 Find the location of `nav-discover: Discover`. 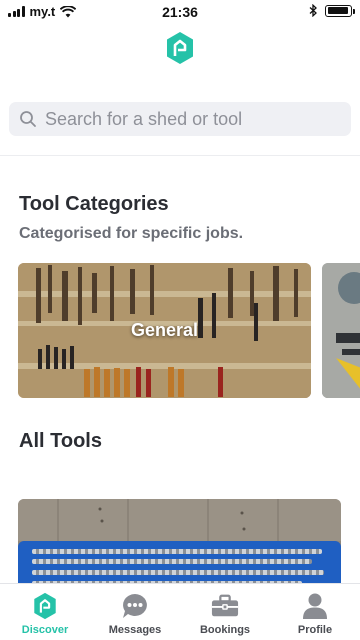

nav-discover: Discover is located at coordinates (45, 612).